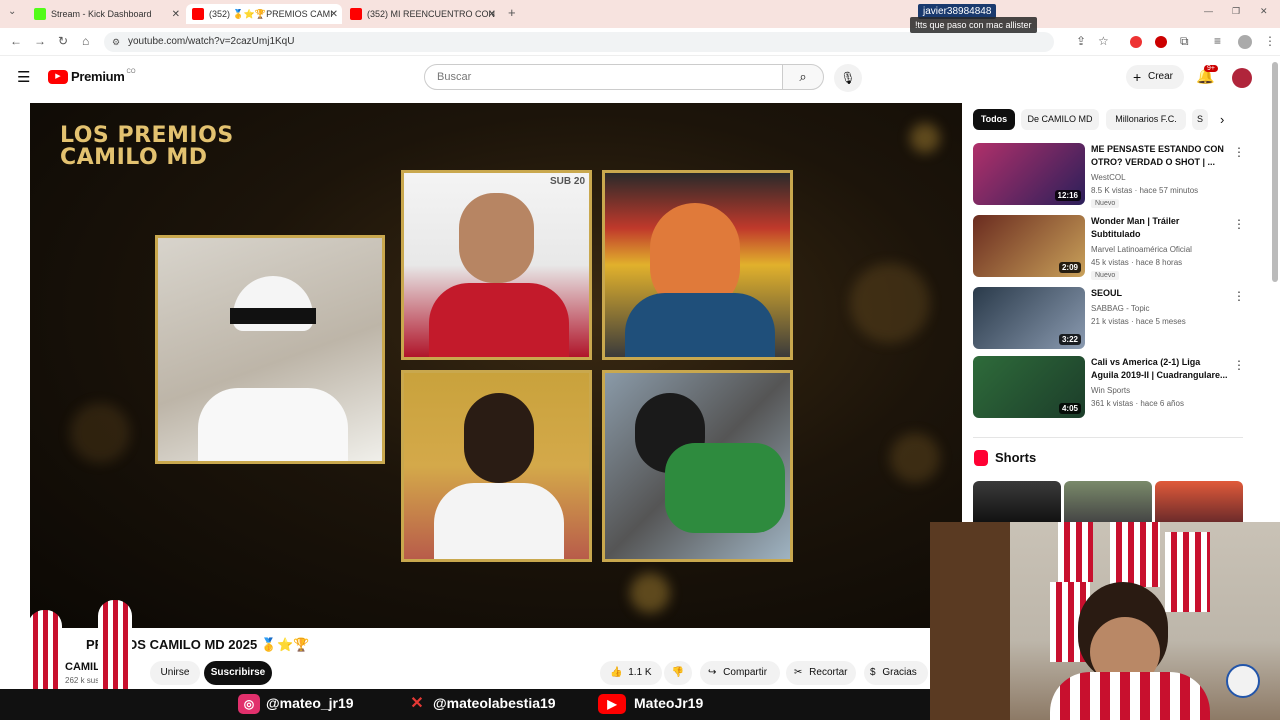 This screenshot has height=720, width=1280. I want to click on x-handle: @mateolabestia19, so click(494, 703).